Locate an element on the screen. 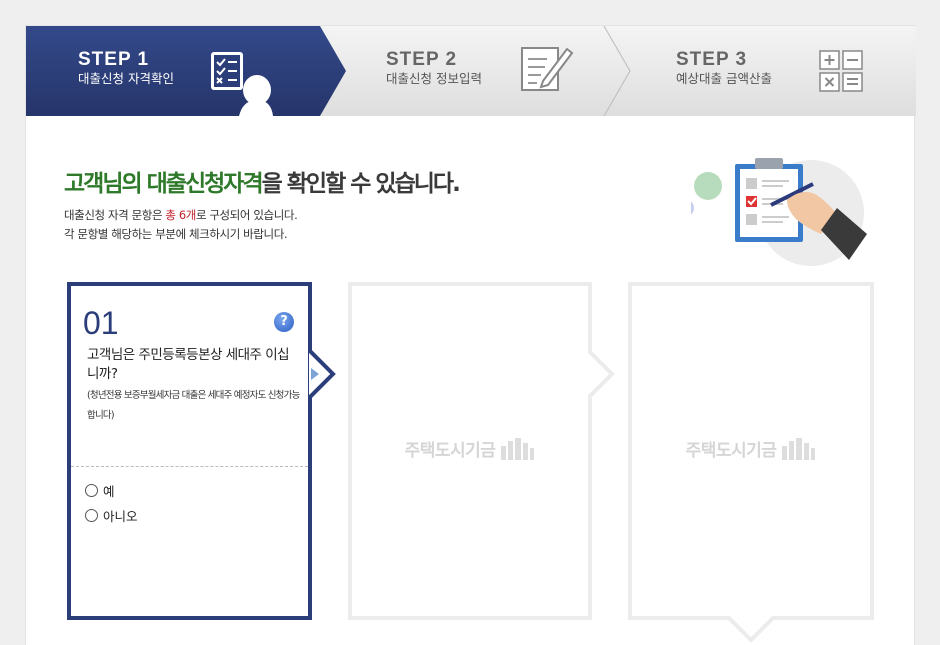  option-no-label: 아니오 is located at coordinates (120, 516).